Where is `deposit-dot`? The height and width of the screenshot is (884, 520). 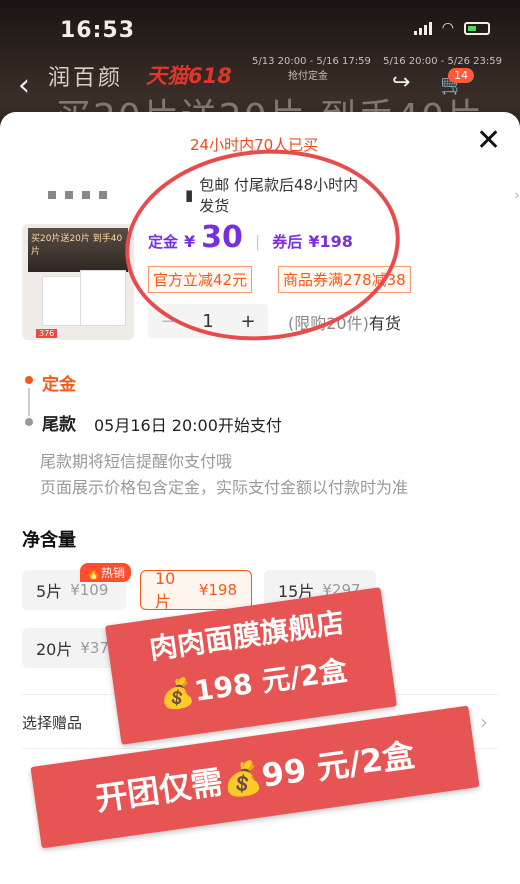
deposit-dot is located at coordinates (29, 380).